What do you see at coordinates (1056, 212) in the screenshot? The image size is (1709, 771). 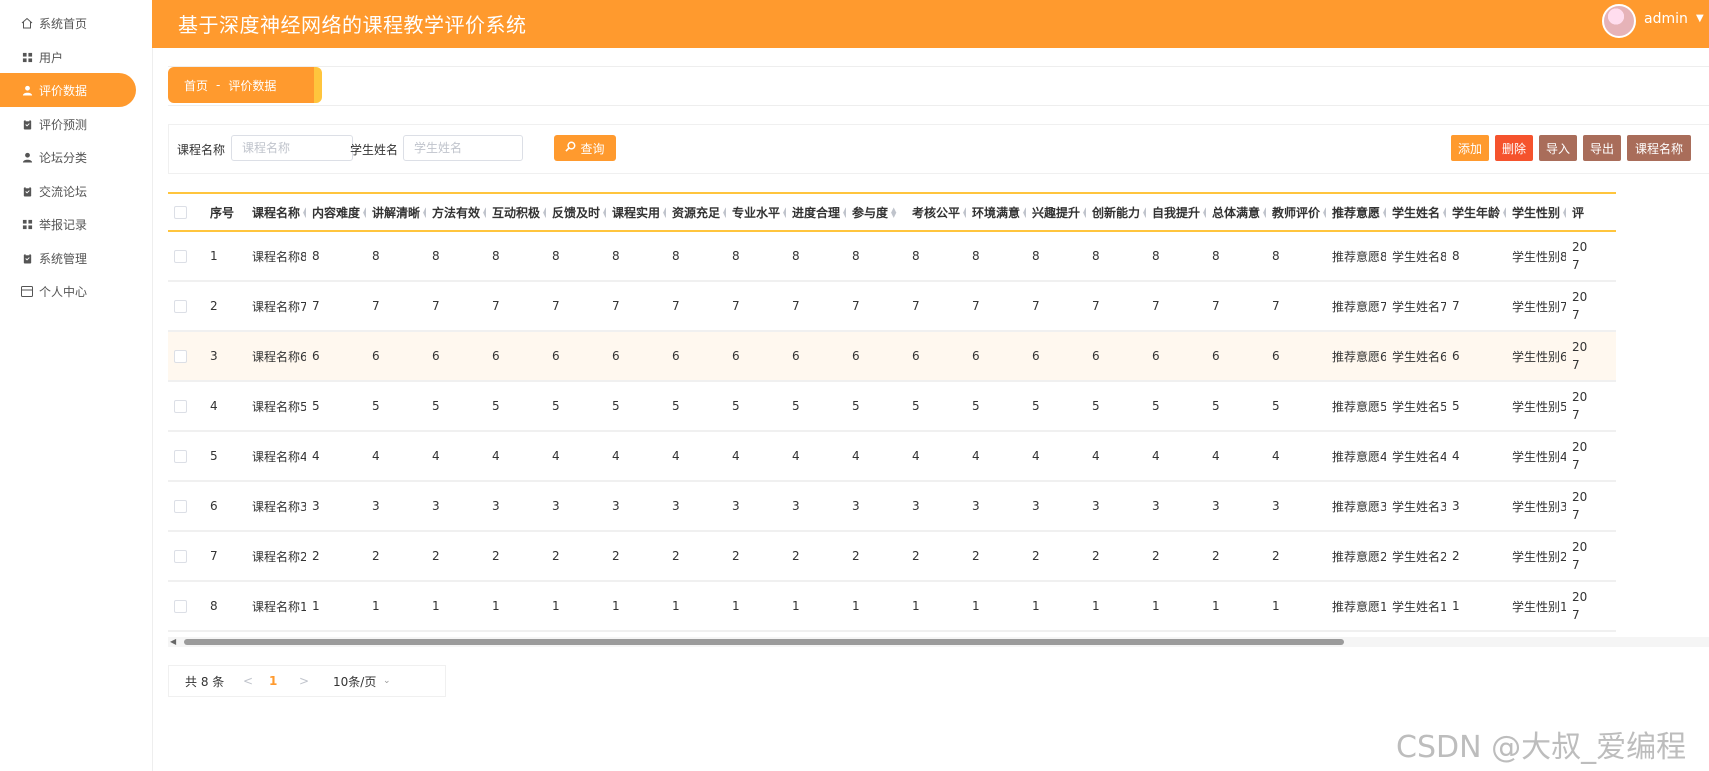 I see `column-header: 兴趣提升▲▼` at bounding box center [1056, 212].